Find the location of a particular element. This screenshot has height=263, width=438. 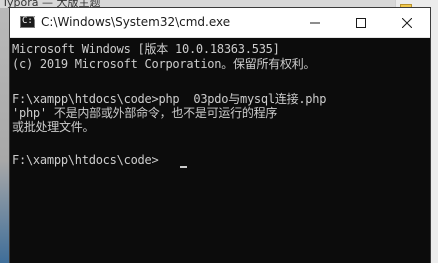

console-line: 或批处理文件。 is located at coordinates (53, 127).